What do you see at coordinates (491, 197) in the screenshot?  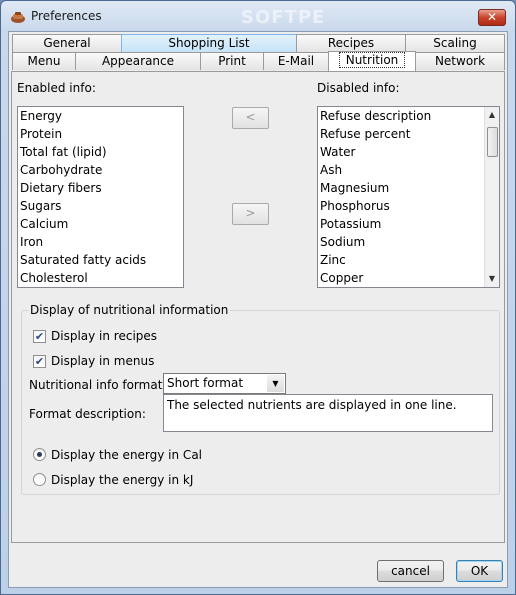 I see `disabled-list-scrollbar: ▲ ▼` at bounding box center [491, 197].